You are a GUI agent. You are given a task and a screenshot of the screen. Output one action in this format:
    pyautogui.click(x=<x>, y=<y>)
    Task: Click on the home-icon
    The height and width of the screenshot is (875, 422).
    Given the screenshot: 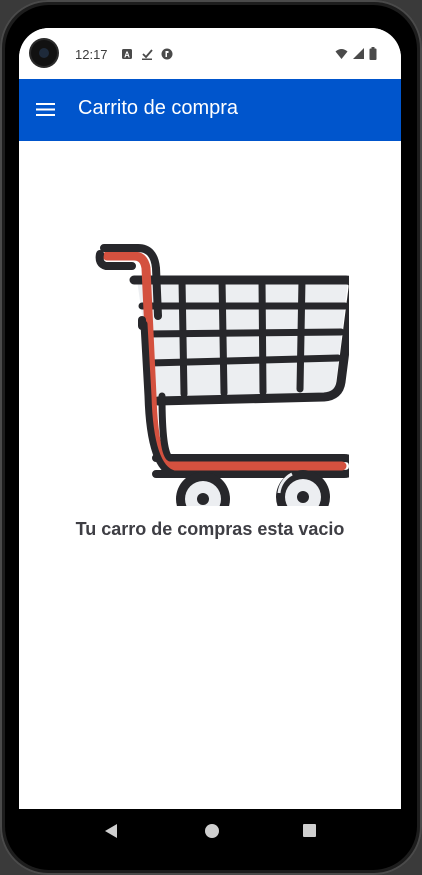 What is the action you would take?
    pyautogui.click(x=212, y=833)
    